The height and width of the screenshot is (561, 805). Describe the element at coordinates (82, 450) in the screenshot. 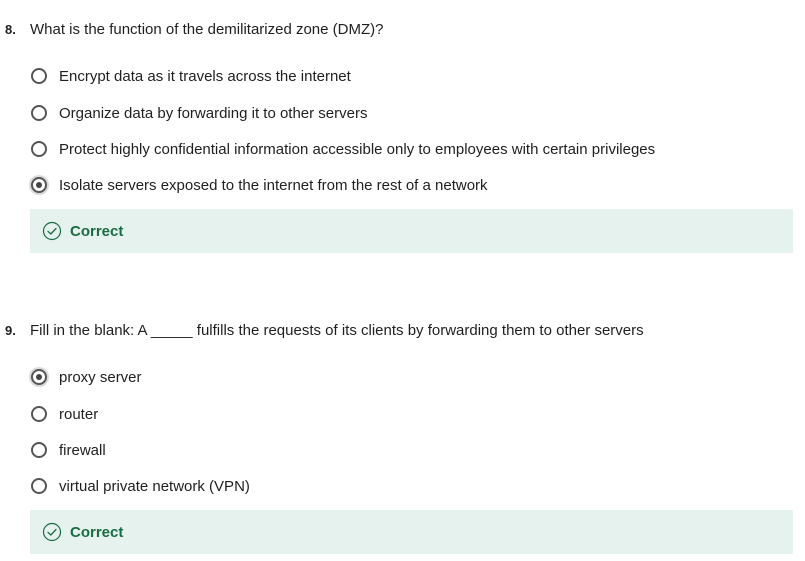

I see `option-label: firewall` at that location.